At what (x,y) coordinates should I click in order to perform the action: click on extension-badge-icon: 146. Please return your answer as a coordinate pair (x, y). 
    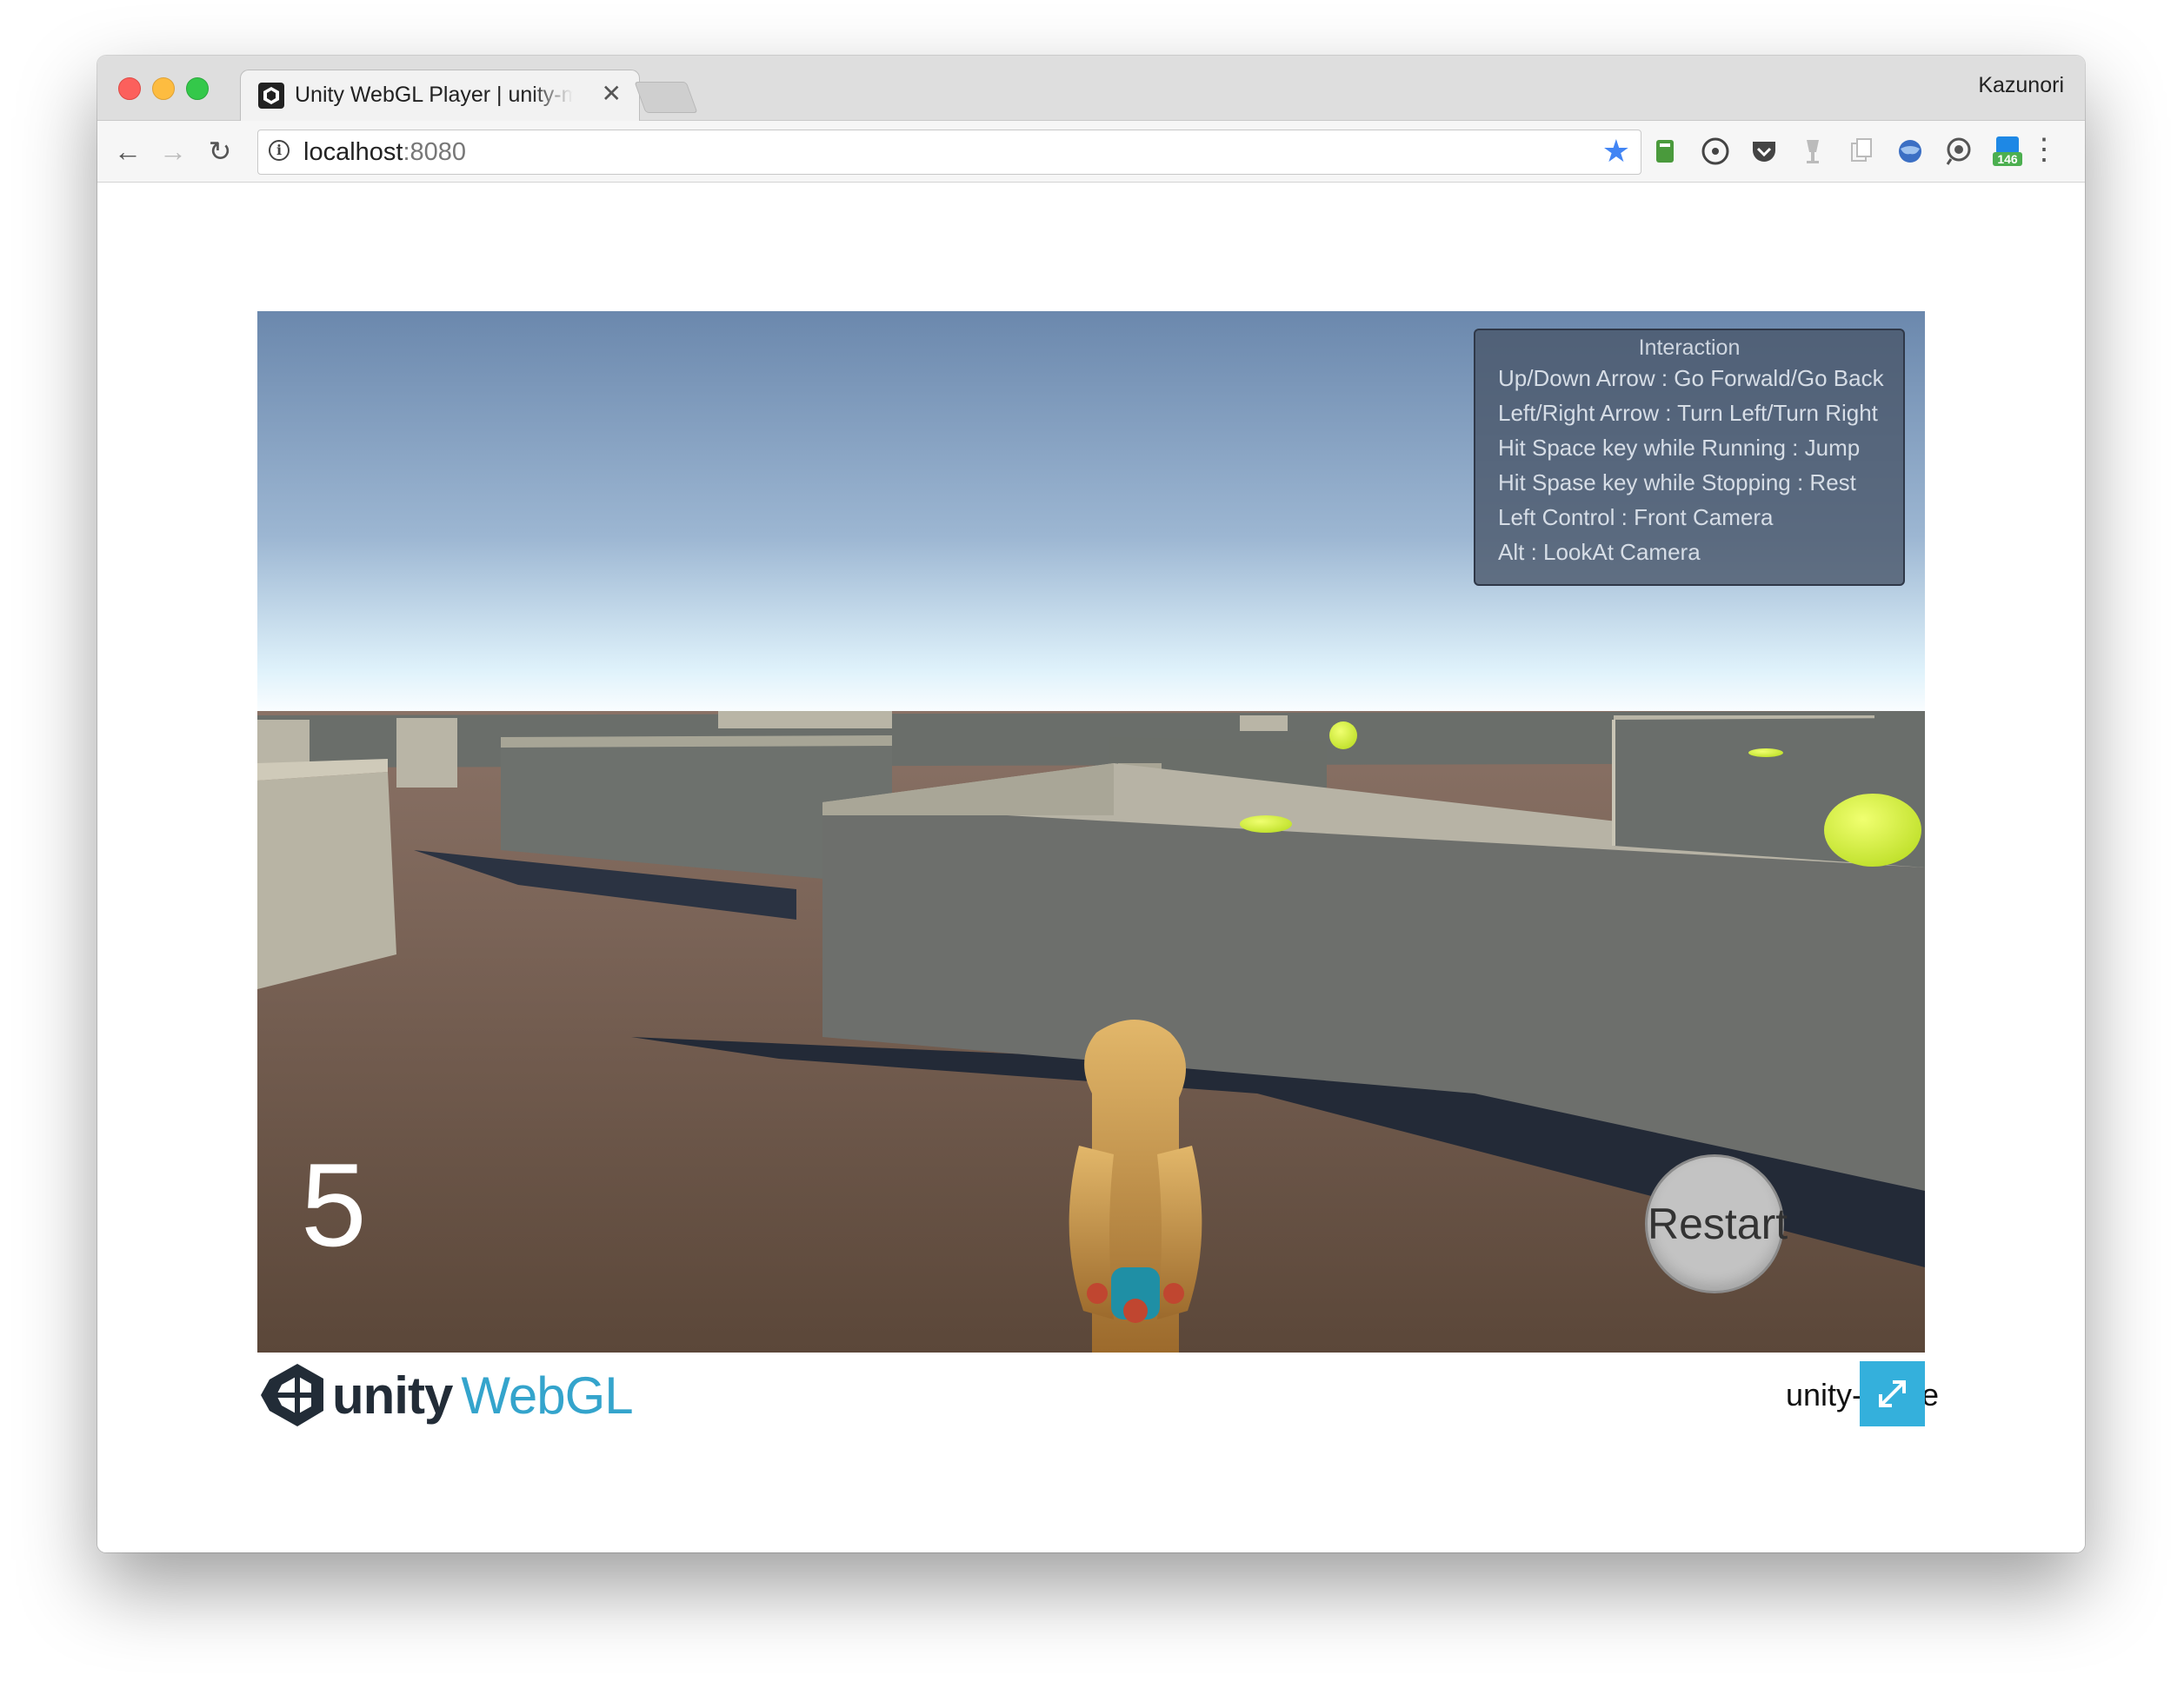
    Looking at the image, I should click on (2007, 151).